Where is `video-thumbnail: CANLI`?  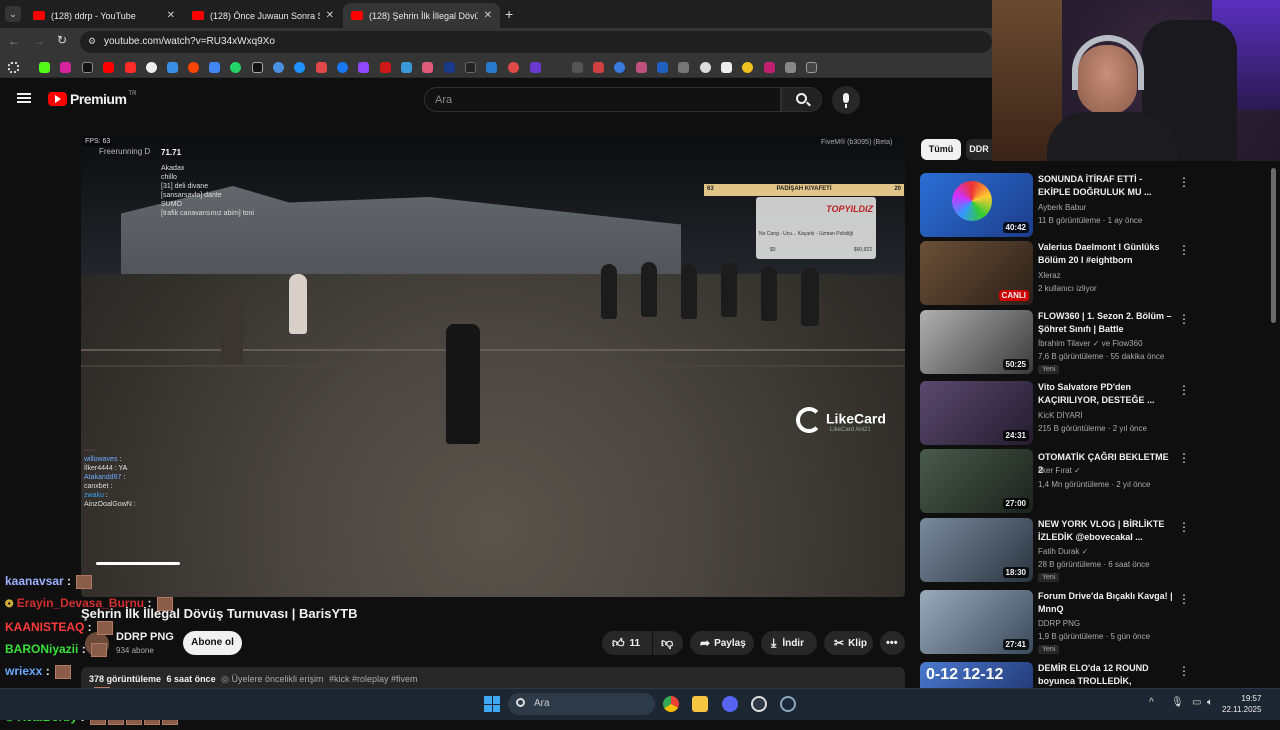 video-thumbnail: CANLI is located at coordinates (976, 273).